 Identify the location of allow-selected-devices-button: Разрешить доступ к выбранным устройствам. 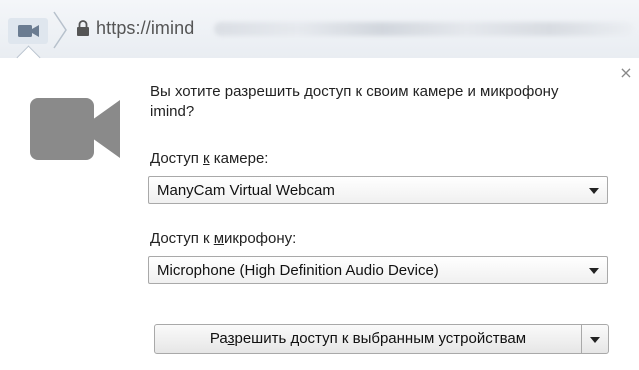
(368, 339).